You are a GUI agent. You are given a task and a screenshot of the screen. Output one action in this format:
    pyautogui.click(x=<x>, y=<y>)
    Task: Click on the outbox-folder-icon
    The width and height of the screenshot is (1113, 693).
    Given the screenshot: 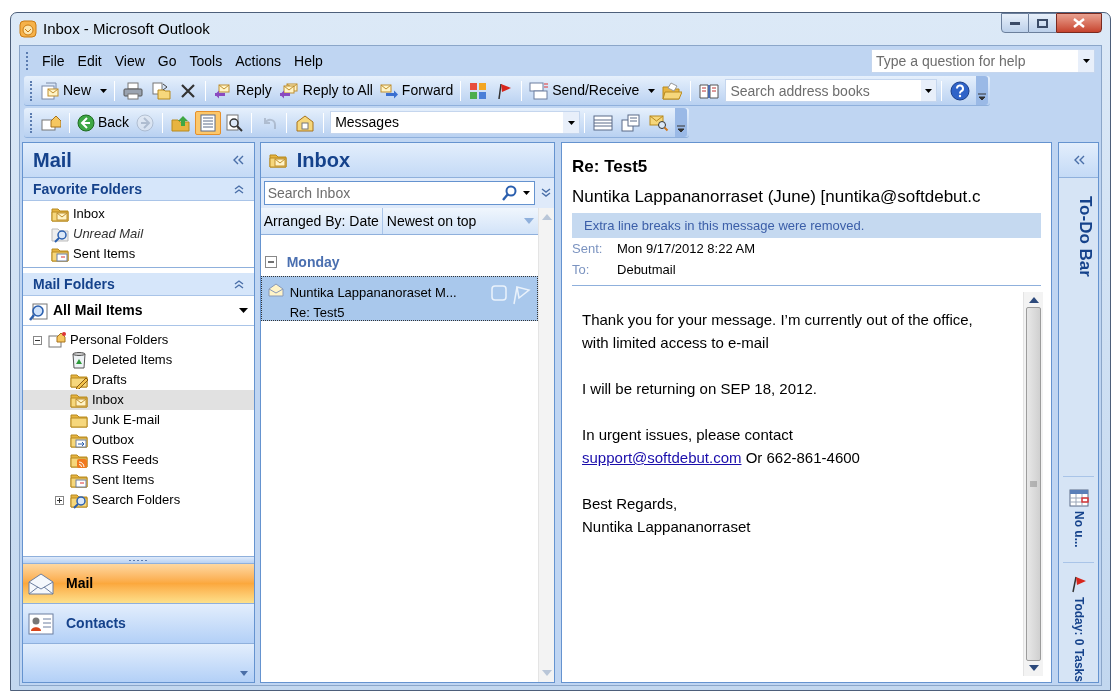 What is the action you would take?
    pyautogui.click(x=79, y=440)
    